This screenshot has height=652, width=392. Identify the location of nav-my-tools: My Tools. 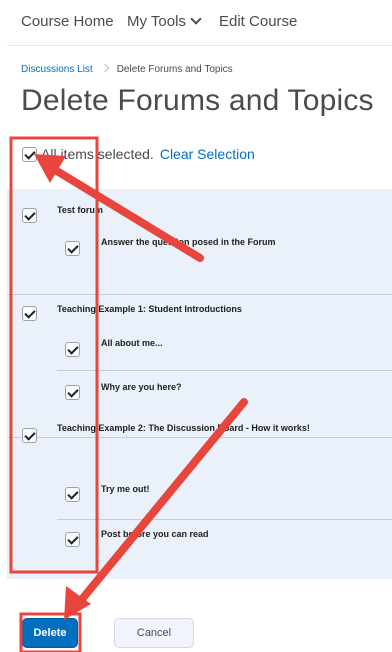
(164, 21).